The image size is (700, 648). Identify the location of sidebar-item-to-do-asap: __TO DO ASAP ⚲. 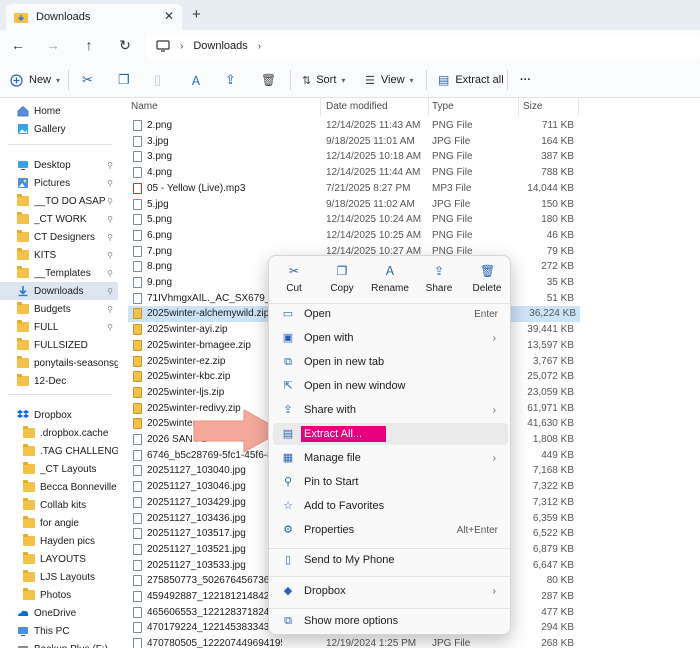
(59, 201).